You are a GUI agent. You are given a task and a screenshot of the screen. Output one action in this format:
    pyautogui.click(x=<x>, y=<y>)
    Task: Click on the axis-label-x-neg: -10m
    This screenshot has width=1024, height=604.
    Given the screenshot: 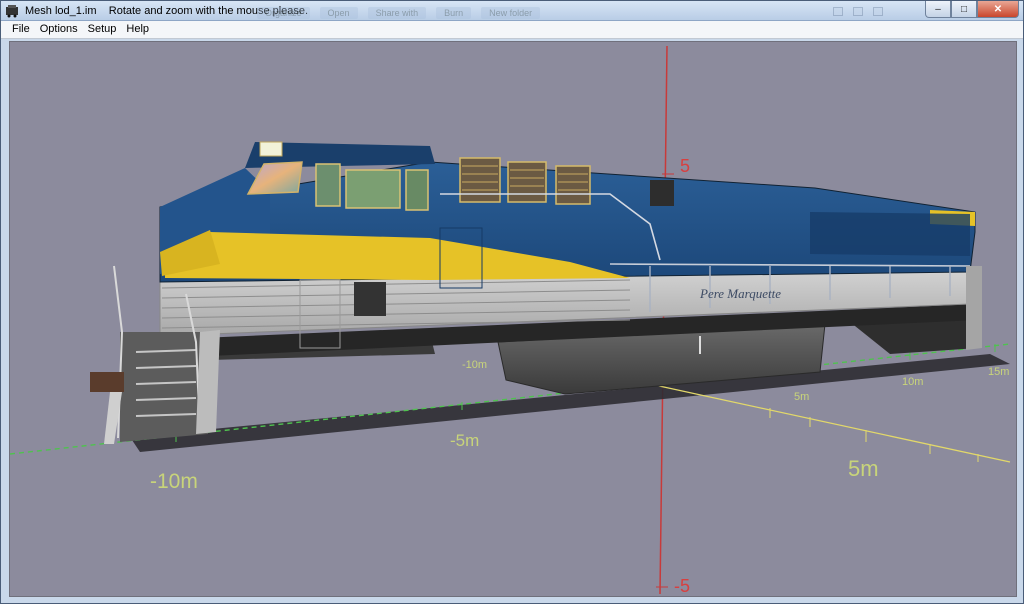 What is the action you would take?
    pyautogui.click(x=474, y=365)
    